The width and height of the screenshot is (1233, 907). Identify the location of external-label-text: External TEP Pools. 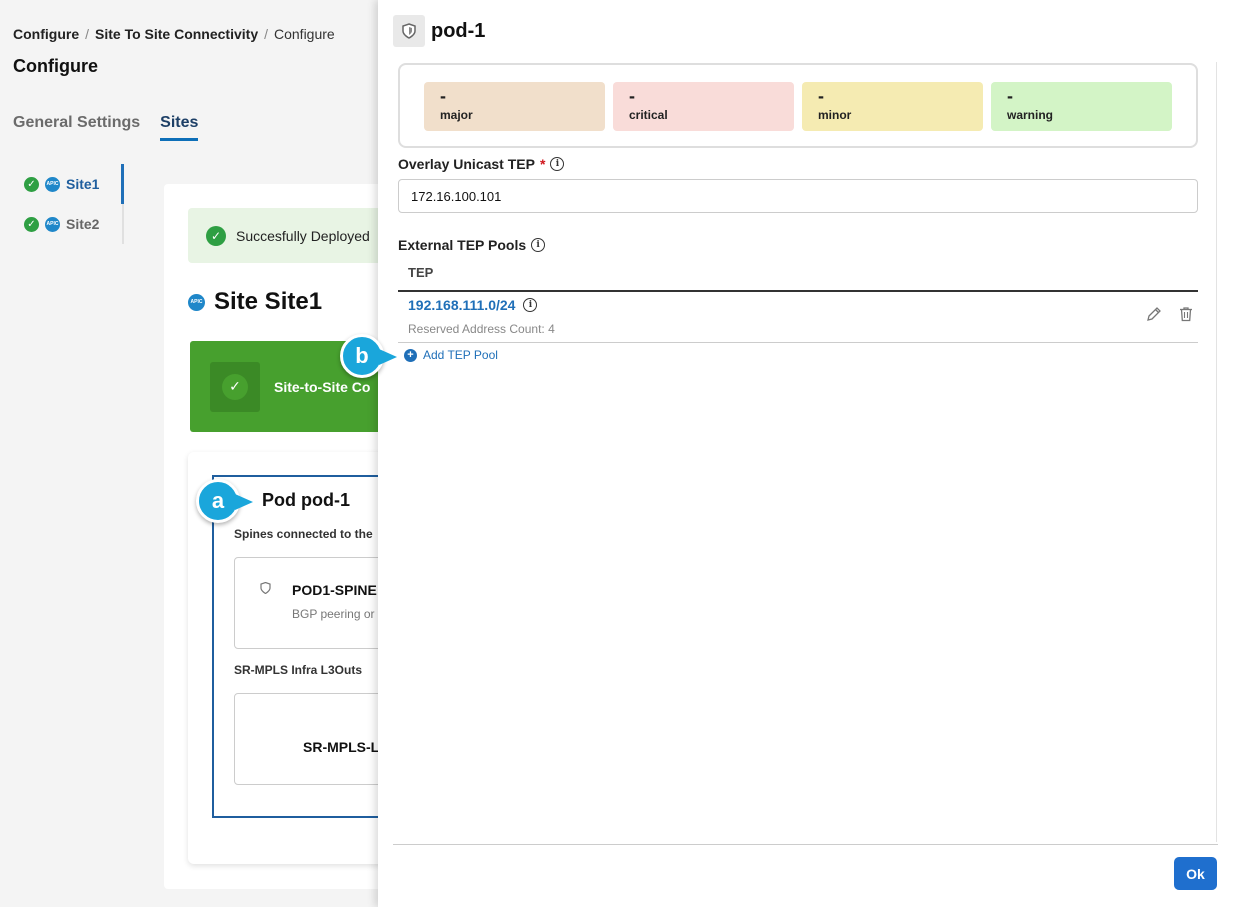
(462, 245).